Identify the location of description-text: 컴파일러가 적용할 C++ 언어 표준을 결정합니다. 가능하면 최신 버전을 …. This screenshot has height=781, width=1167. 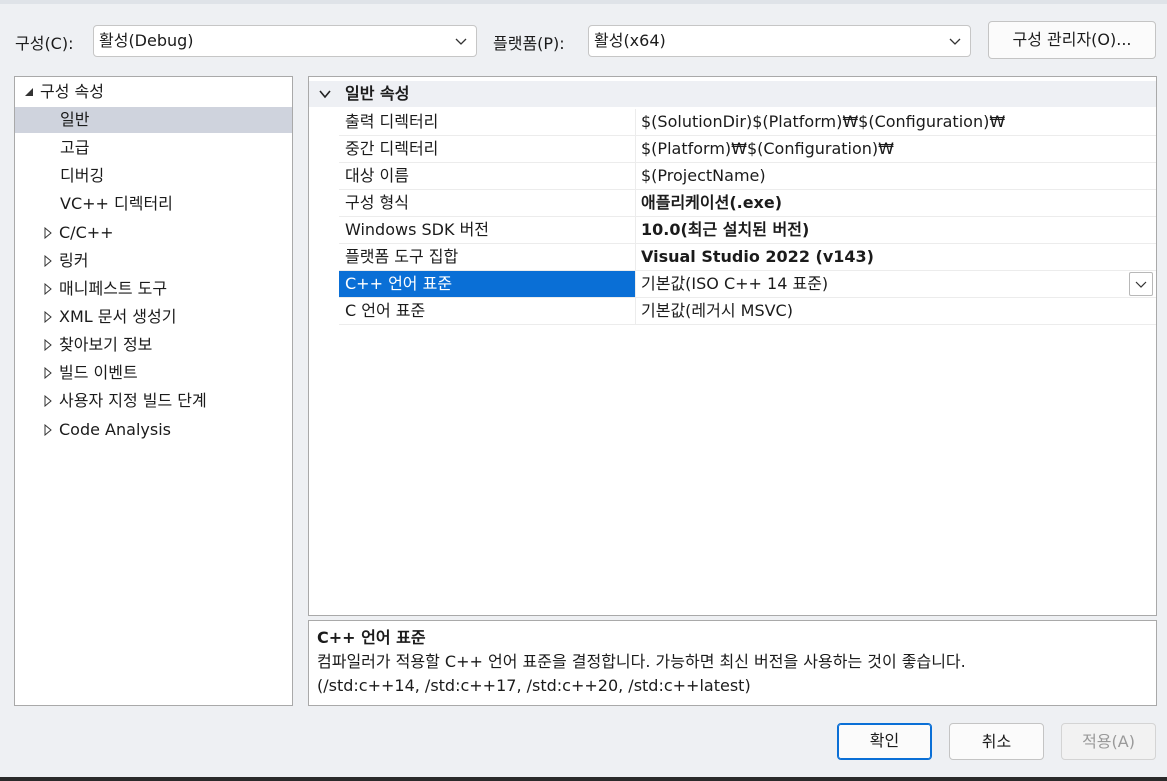
(641, 661).